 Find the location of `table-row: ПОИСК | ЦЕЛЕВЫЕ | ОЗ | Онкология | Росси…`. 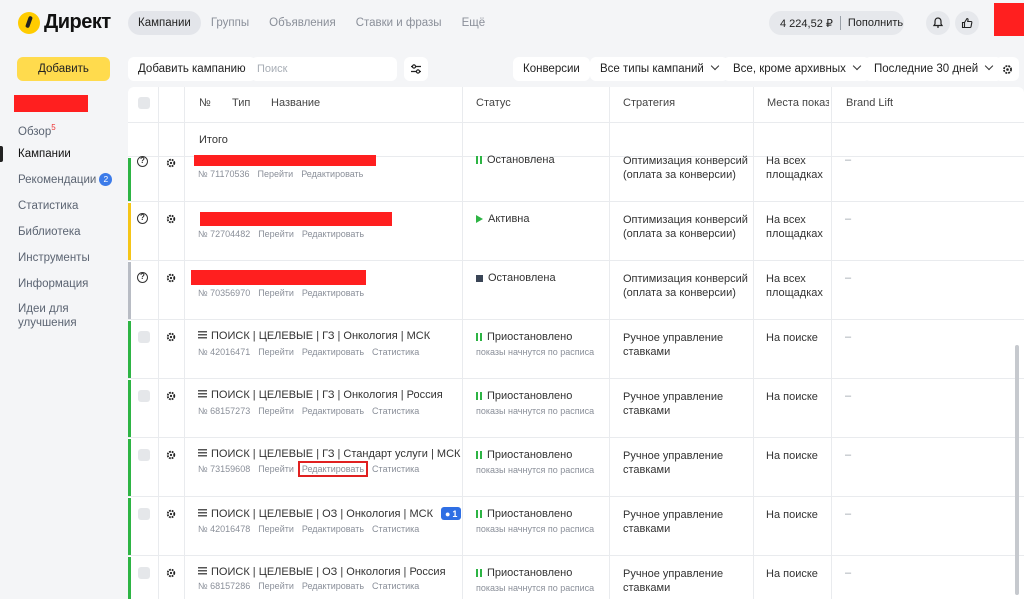

table-row: ПОИСК | ЦЕЛЕВЫЕ | ОЗ | Онкология | Росси… is located at coordinates (576, 578).